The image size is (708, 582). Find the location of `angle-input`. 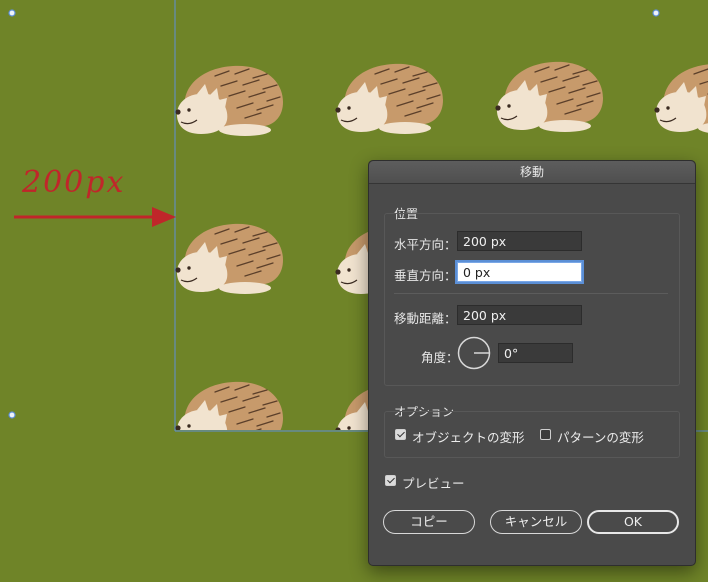

angle-input is located at coordinates (535, 353).